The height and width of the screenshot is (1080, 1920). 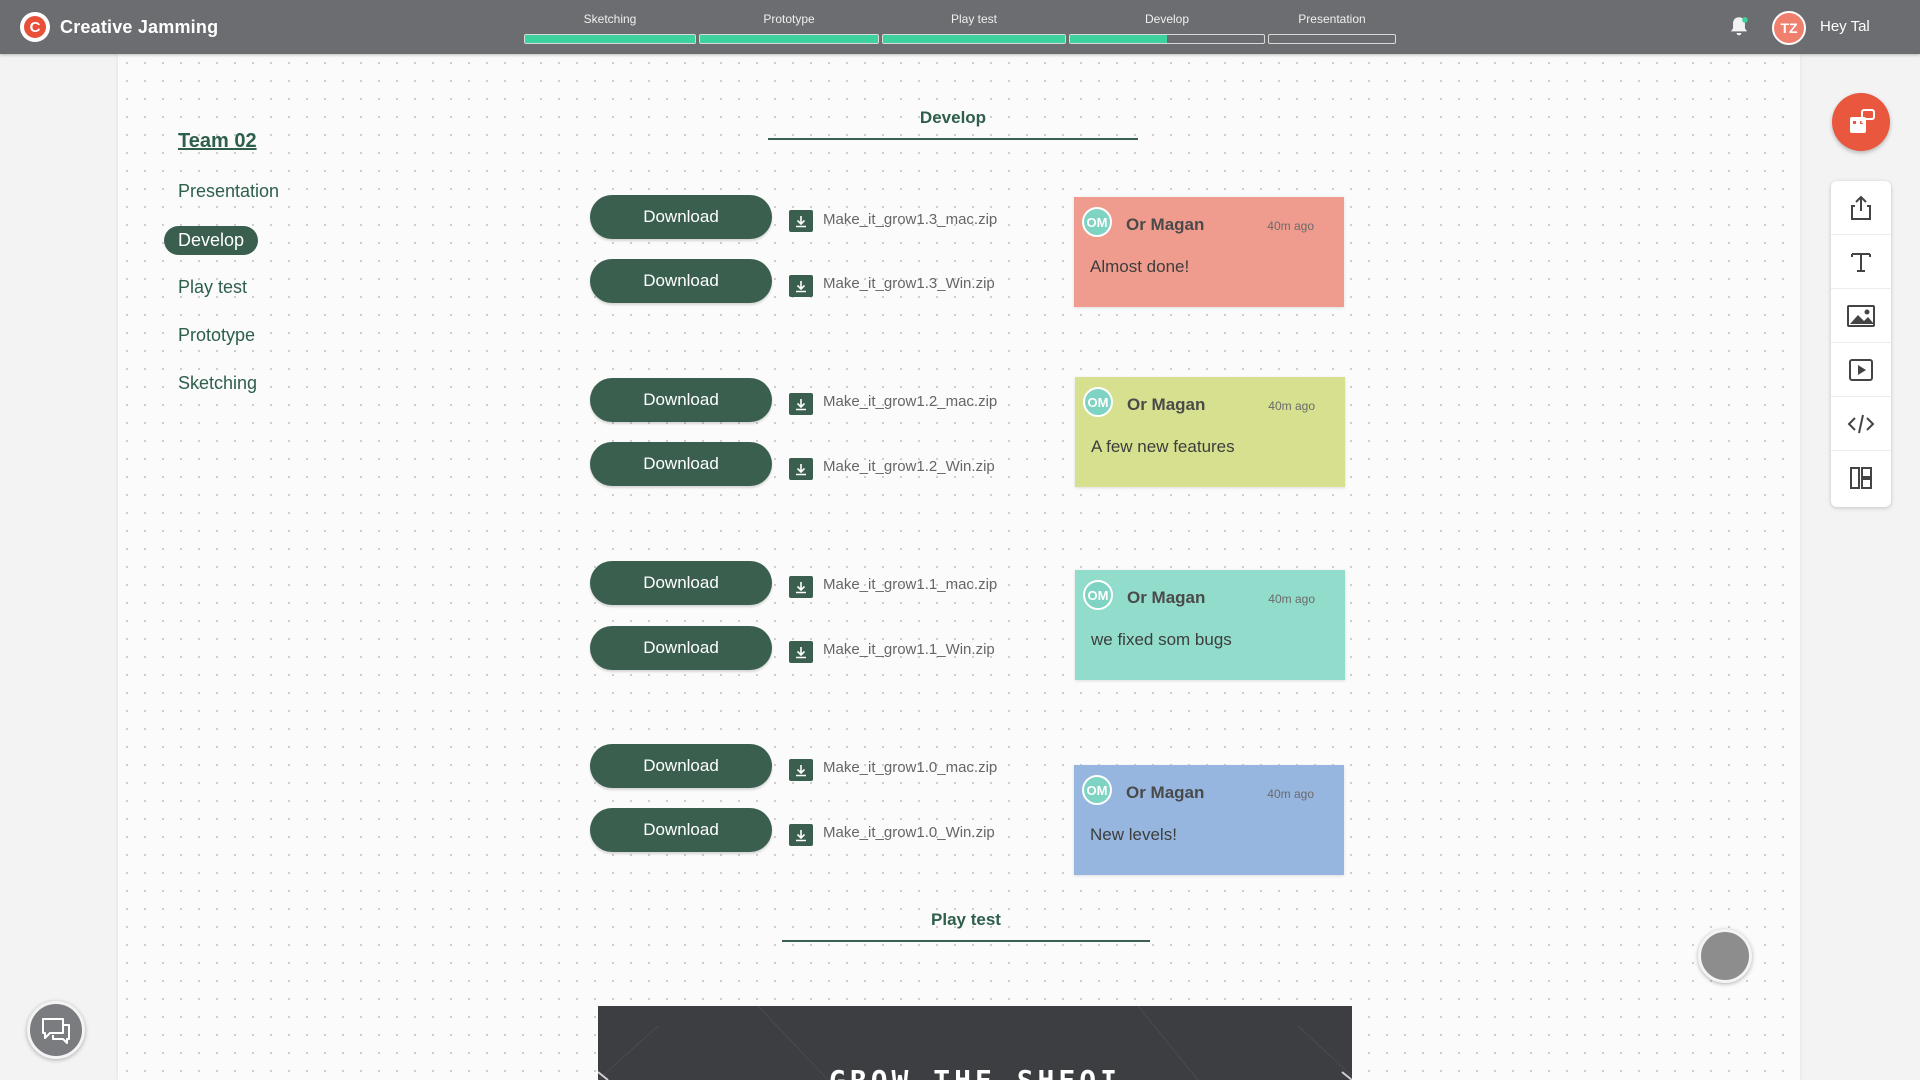 I want to click on team-link: Team 02, so click(x=217, y=141).